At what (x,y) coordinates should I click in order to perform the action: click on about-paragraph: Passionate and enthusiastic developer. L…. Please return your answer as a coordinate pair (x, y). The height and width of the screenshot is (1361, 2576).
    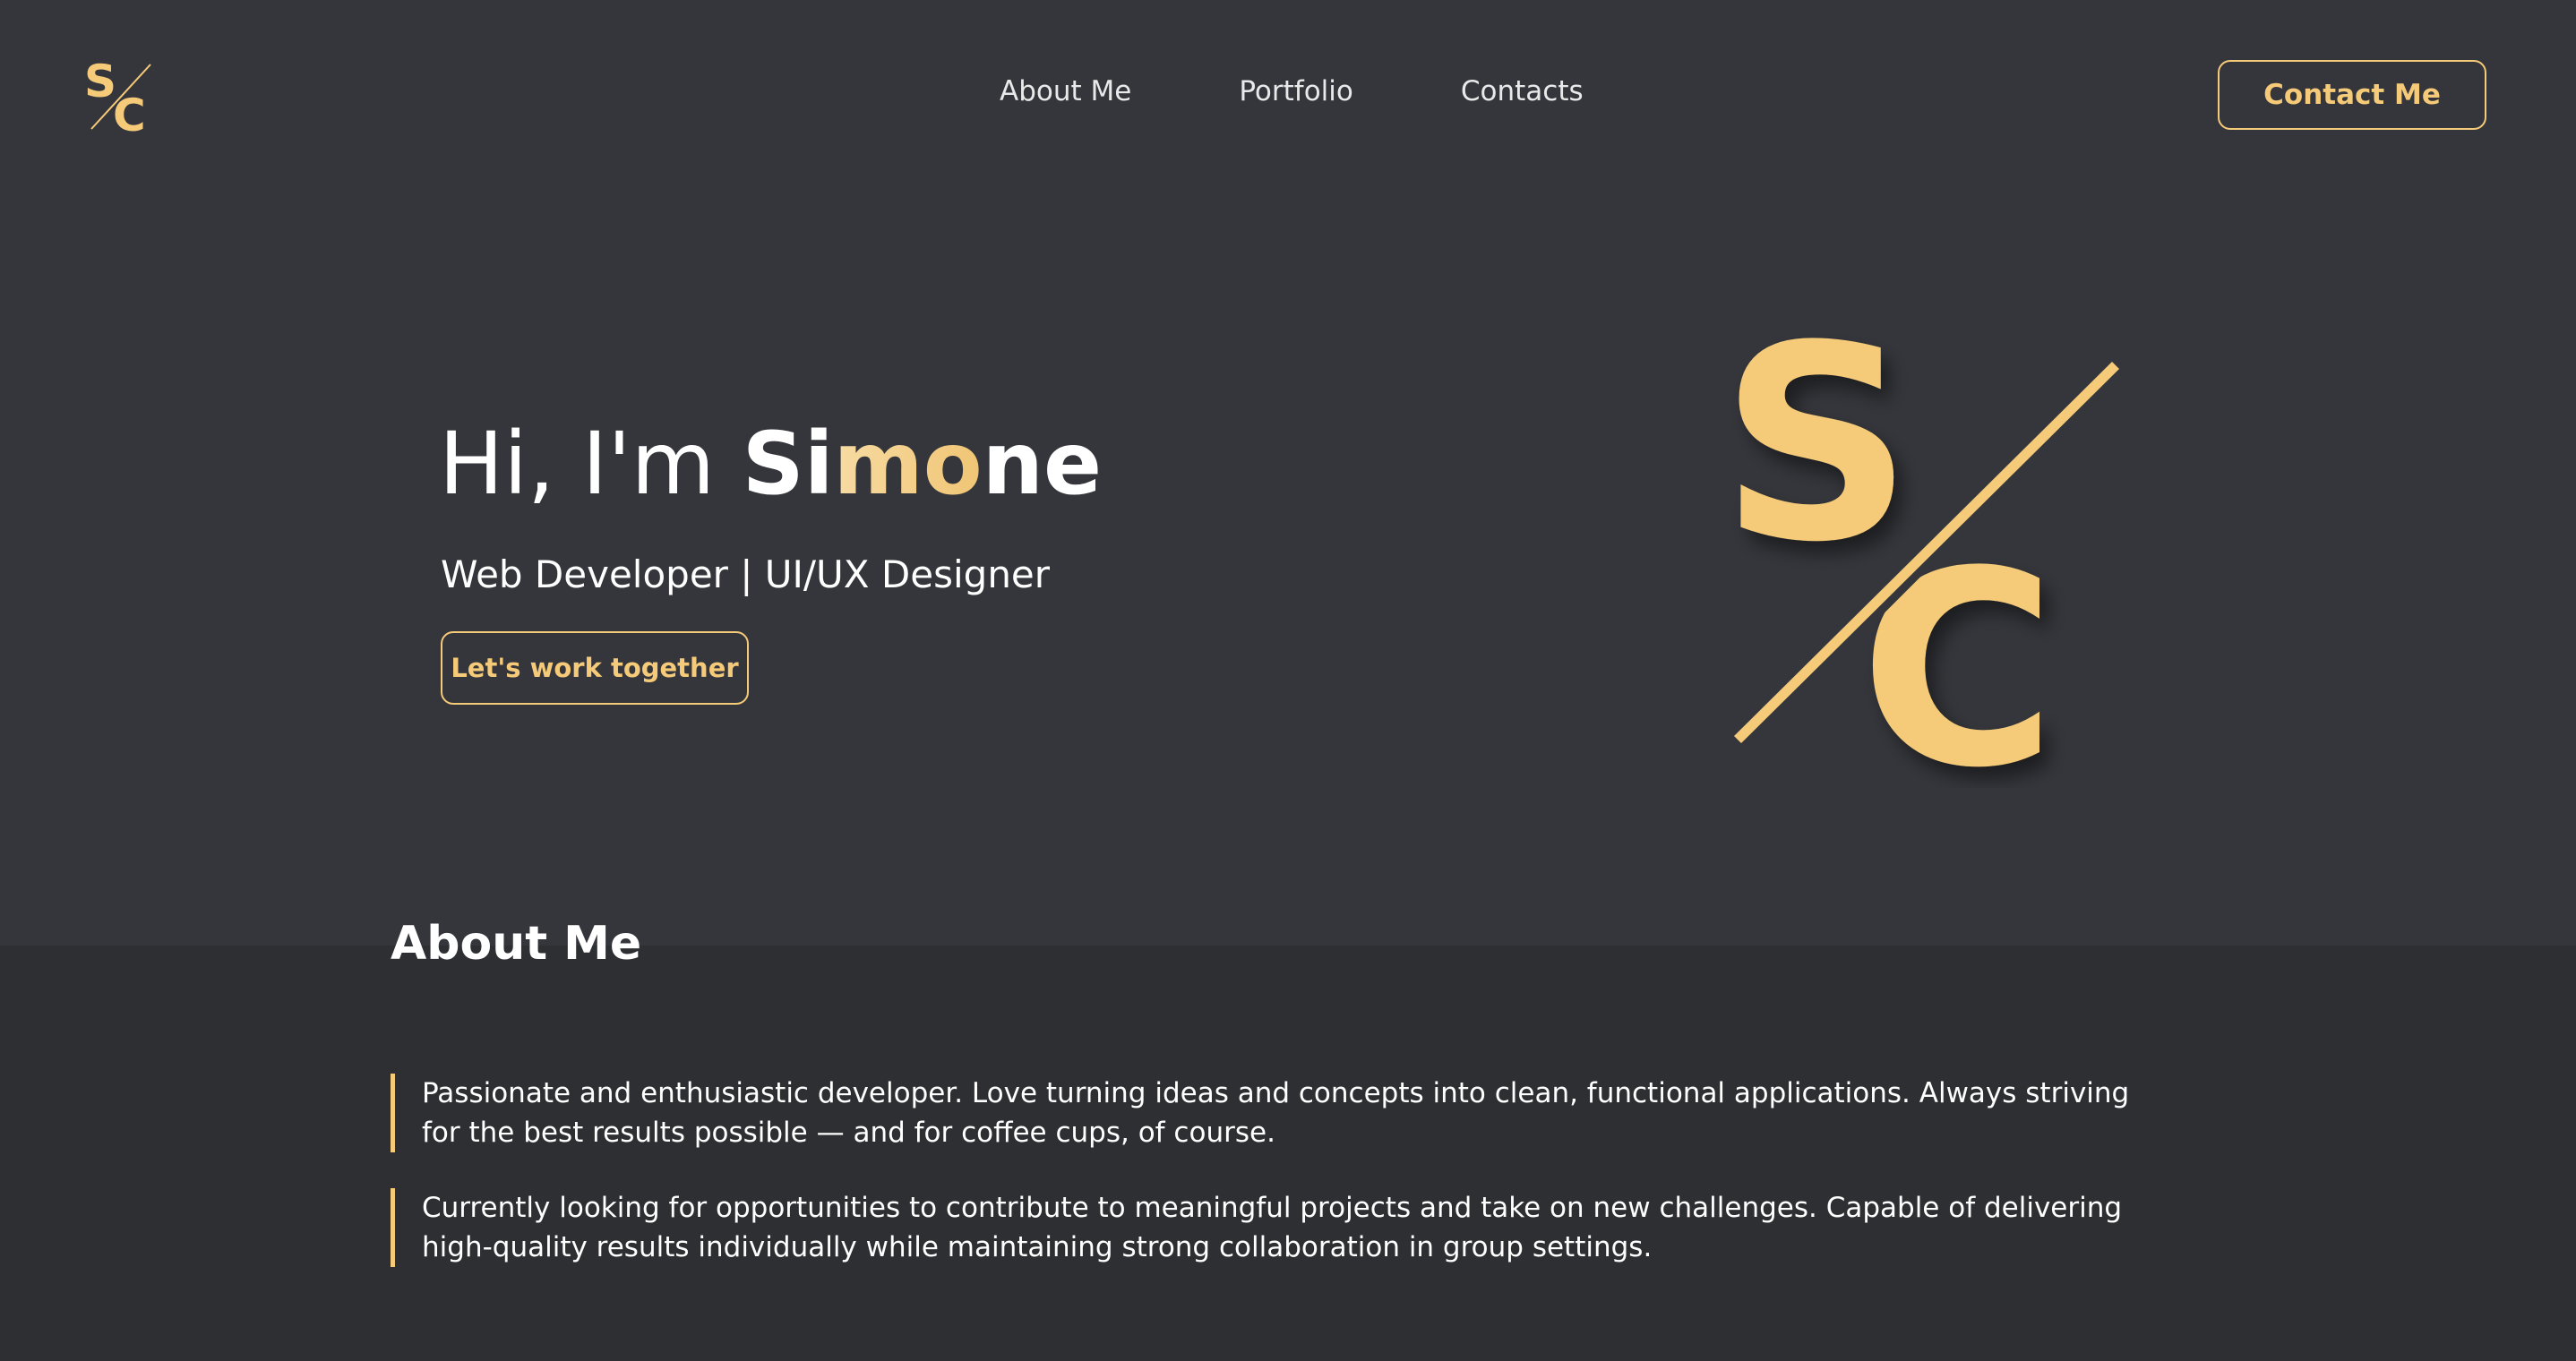
    Looking at the image, I should click on (1277, 1113).